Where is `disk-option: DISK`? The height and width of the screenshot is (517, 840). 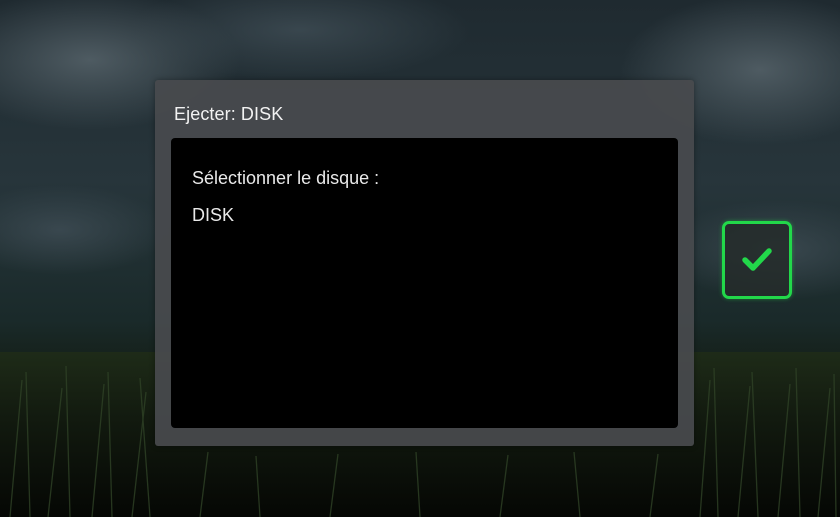
disk-option: DISK is located at coordinates (213, 215).